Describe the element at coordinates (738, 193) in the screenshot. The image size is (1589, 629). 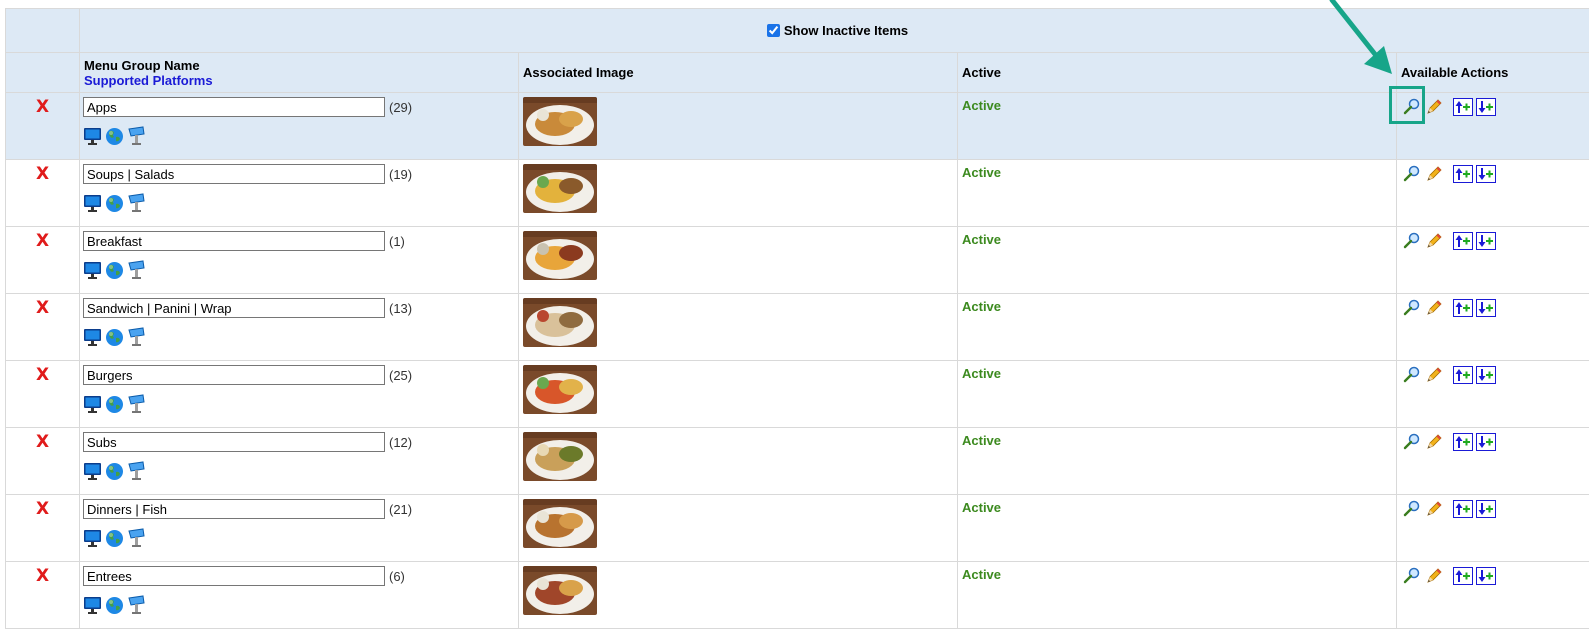
I see `image-cell` at that location.